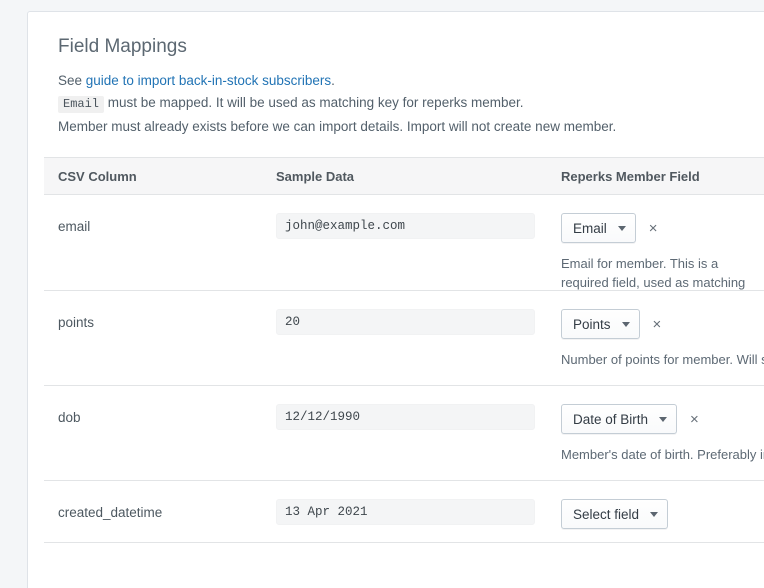  What do you see at coordinates (592, 324) in the screenshot?
I see `member-field-select-label: Points` at bounding box center [592, 324].